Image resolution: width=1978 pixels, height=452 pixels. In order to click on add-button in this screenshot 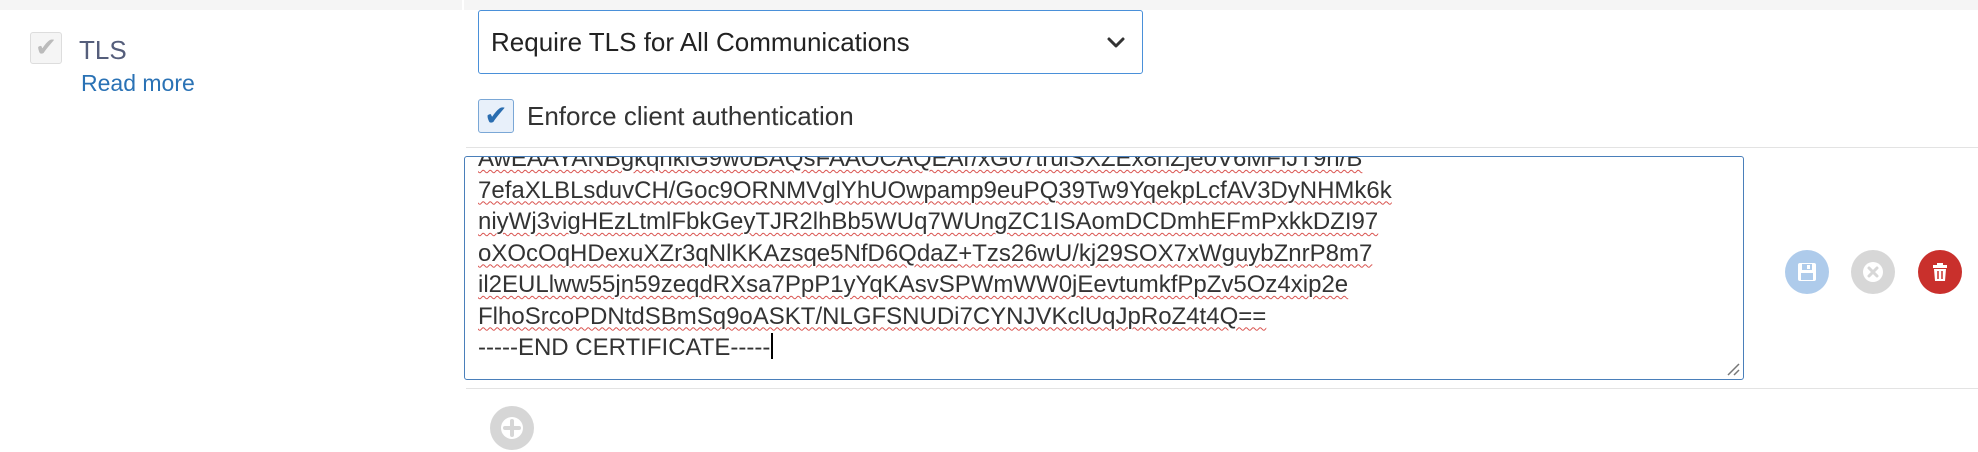, I will do `click(512, 428)`.